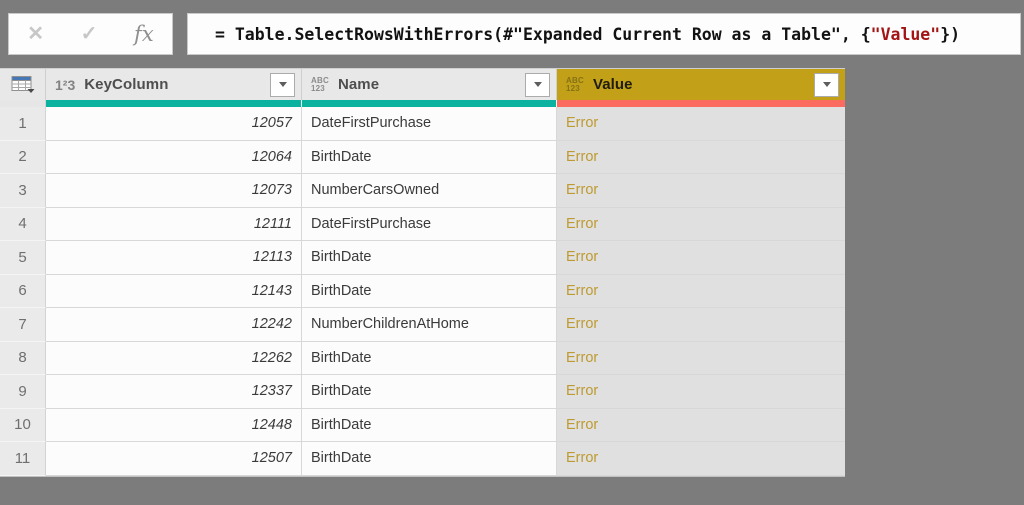  Describe the element at coordinates (23, 459) in the screenshot. I see `row-number: 11` at that location.